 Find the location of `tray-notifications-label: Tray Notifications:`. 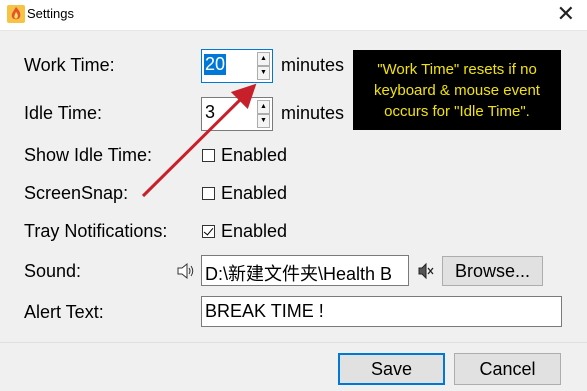

tray-notifications-label: Tray Notifications: is located at coordinates (96, 231).